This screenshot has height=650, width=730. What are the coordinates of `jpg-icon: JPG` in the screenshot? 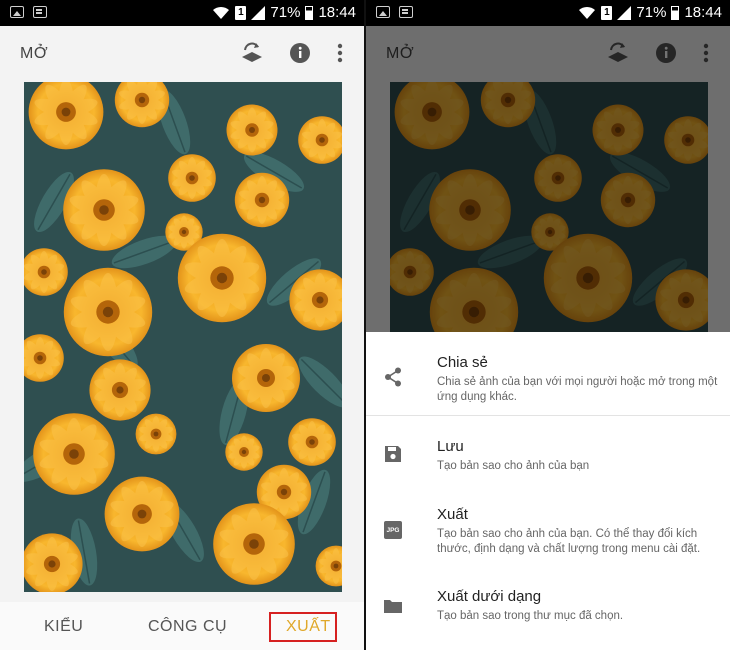 It's located at (393, 530).